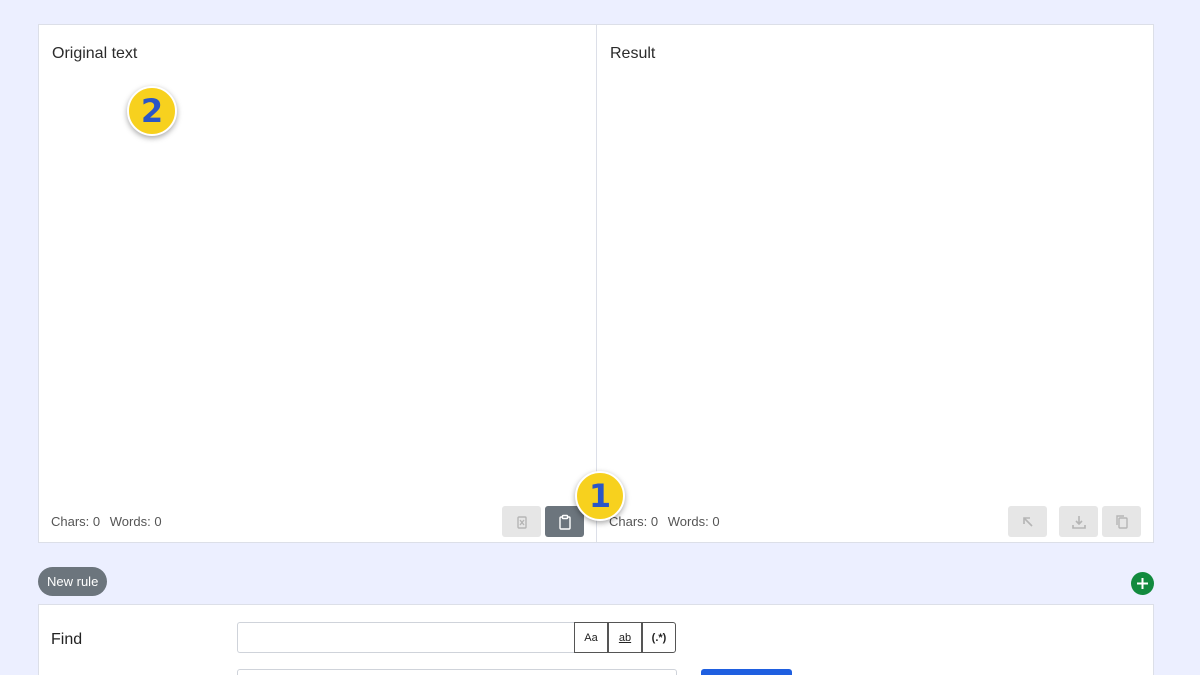 Image resolution: width=1200 pixels, height=675 pixels. Describe the element at coordinates (67, 639) in the screenshot. I see `find-label: Find` at that location.